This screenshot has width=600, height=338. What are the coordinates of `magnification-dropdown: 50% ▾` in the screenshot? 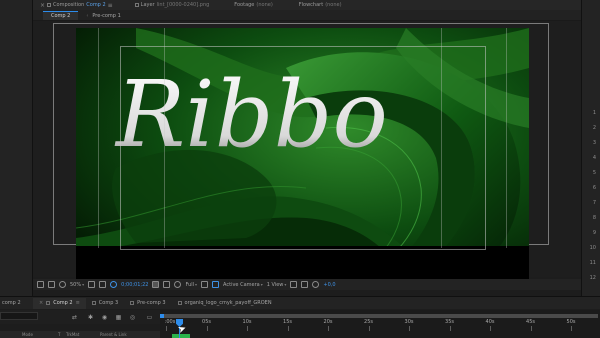 It's located at (77, 285).